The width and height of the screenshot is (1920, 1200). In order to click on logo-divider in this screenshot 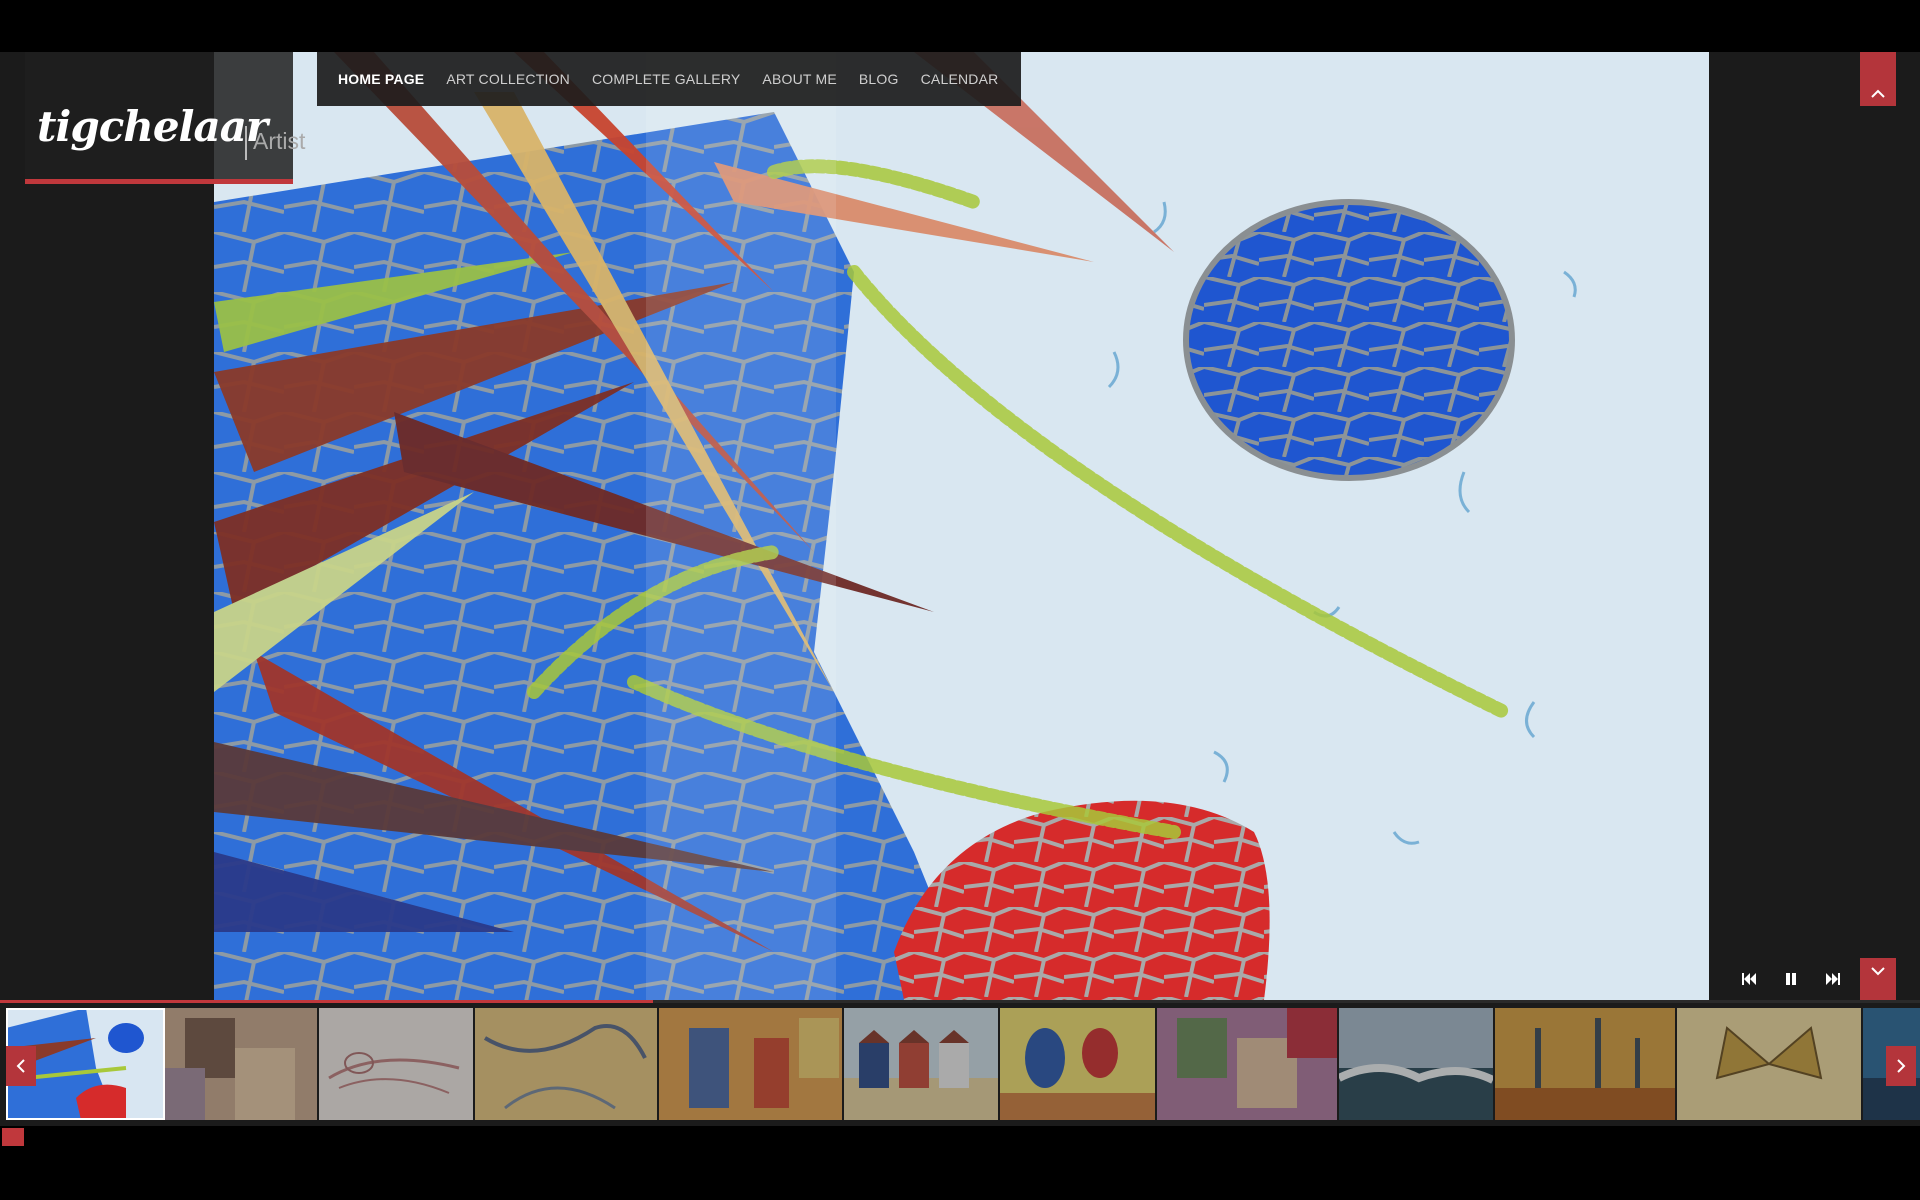, I will do `click(246, 143)`.